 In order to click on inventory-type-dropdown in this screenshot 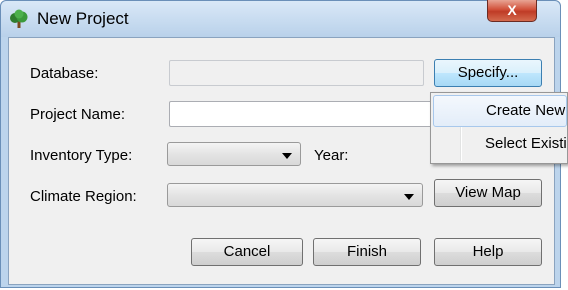, I will do `click(234, 154)`.